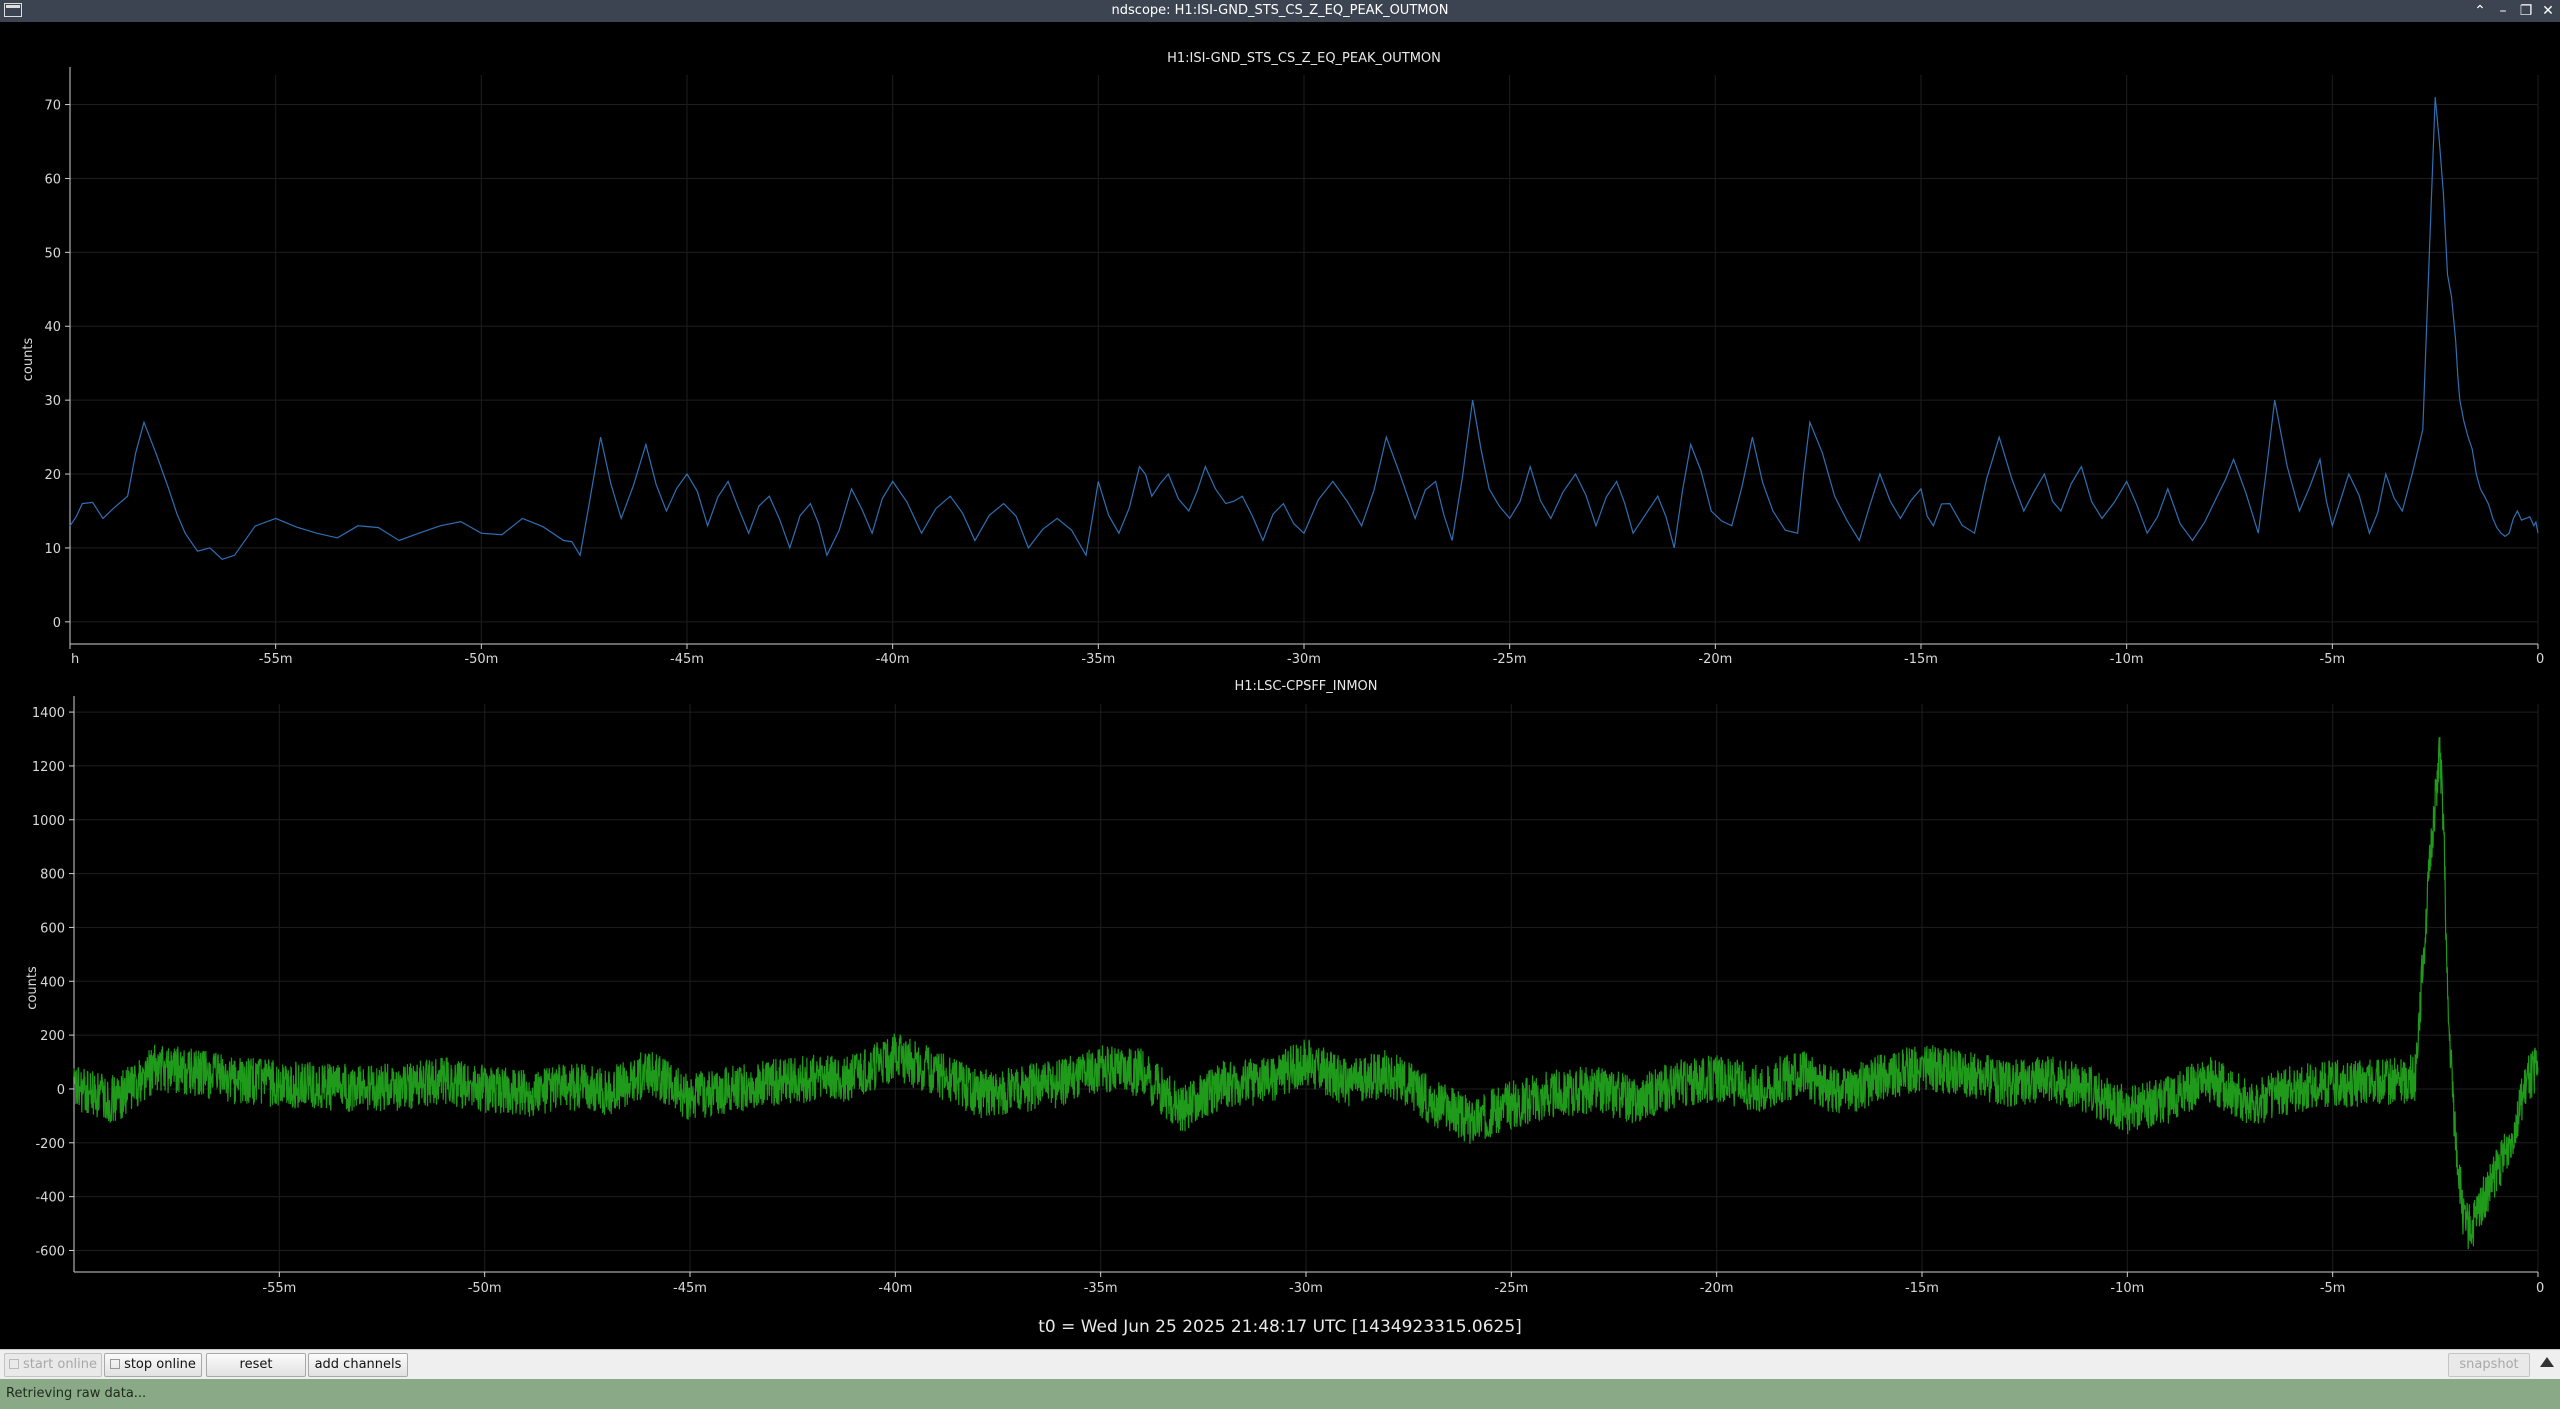 Image resolution: width=2560 pixels, height=1409 pixels. Describe the element at coordinates (50, 1251) in the screenshot. I see `y-tick-label: -600` at that location.